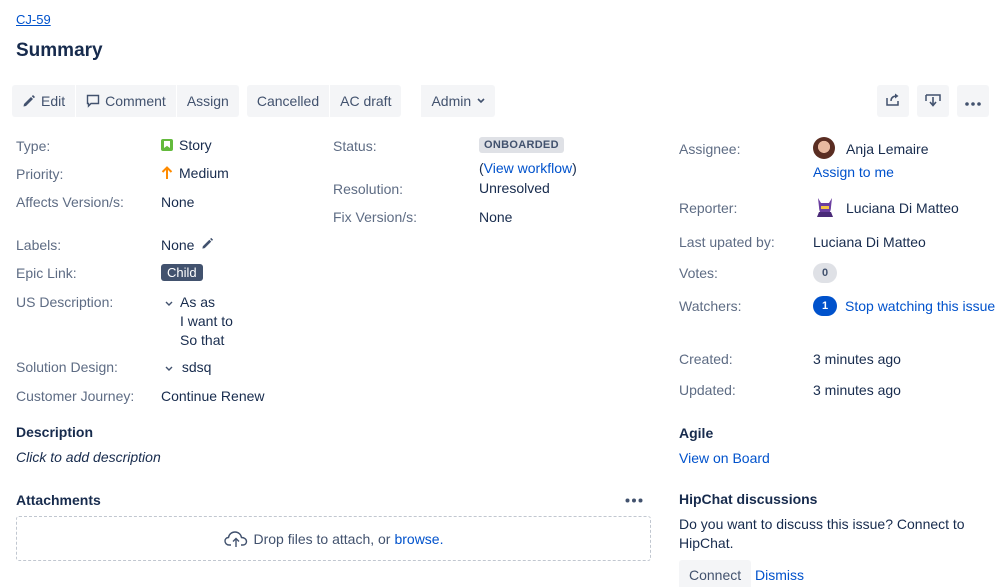 The image size is (999, 587). I want to click on priority-label: Priority:, so click(40, 174).